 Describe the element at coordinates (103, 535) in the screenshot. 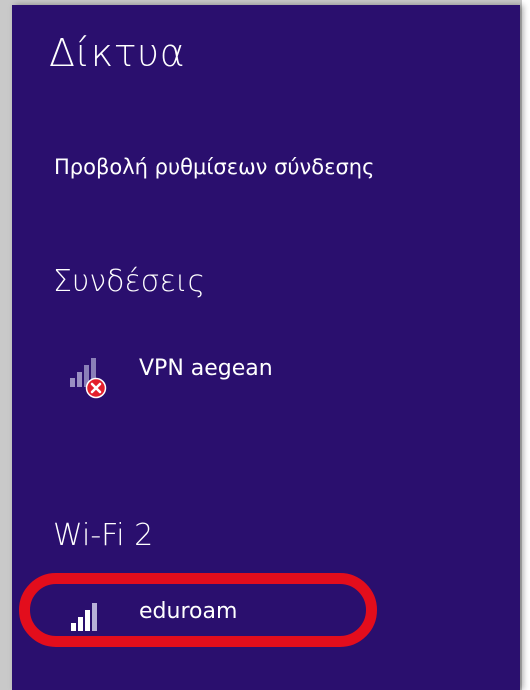

I see `wifi-section-header: Wi-Fi 2` at that location.